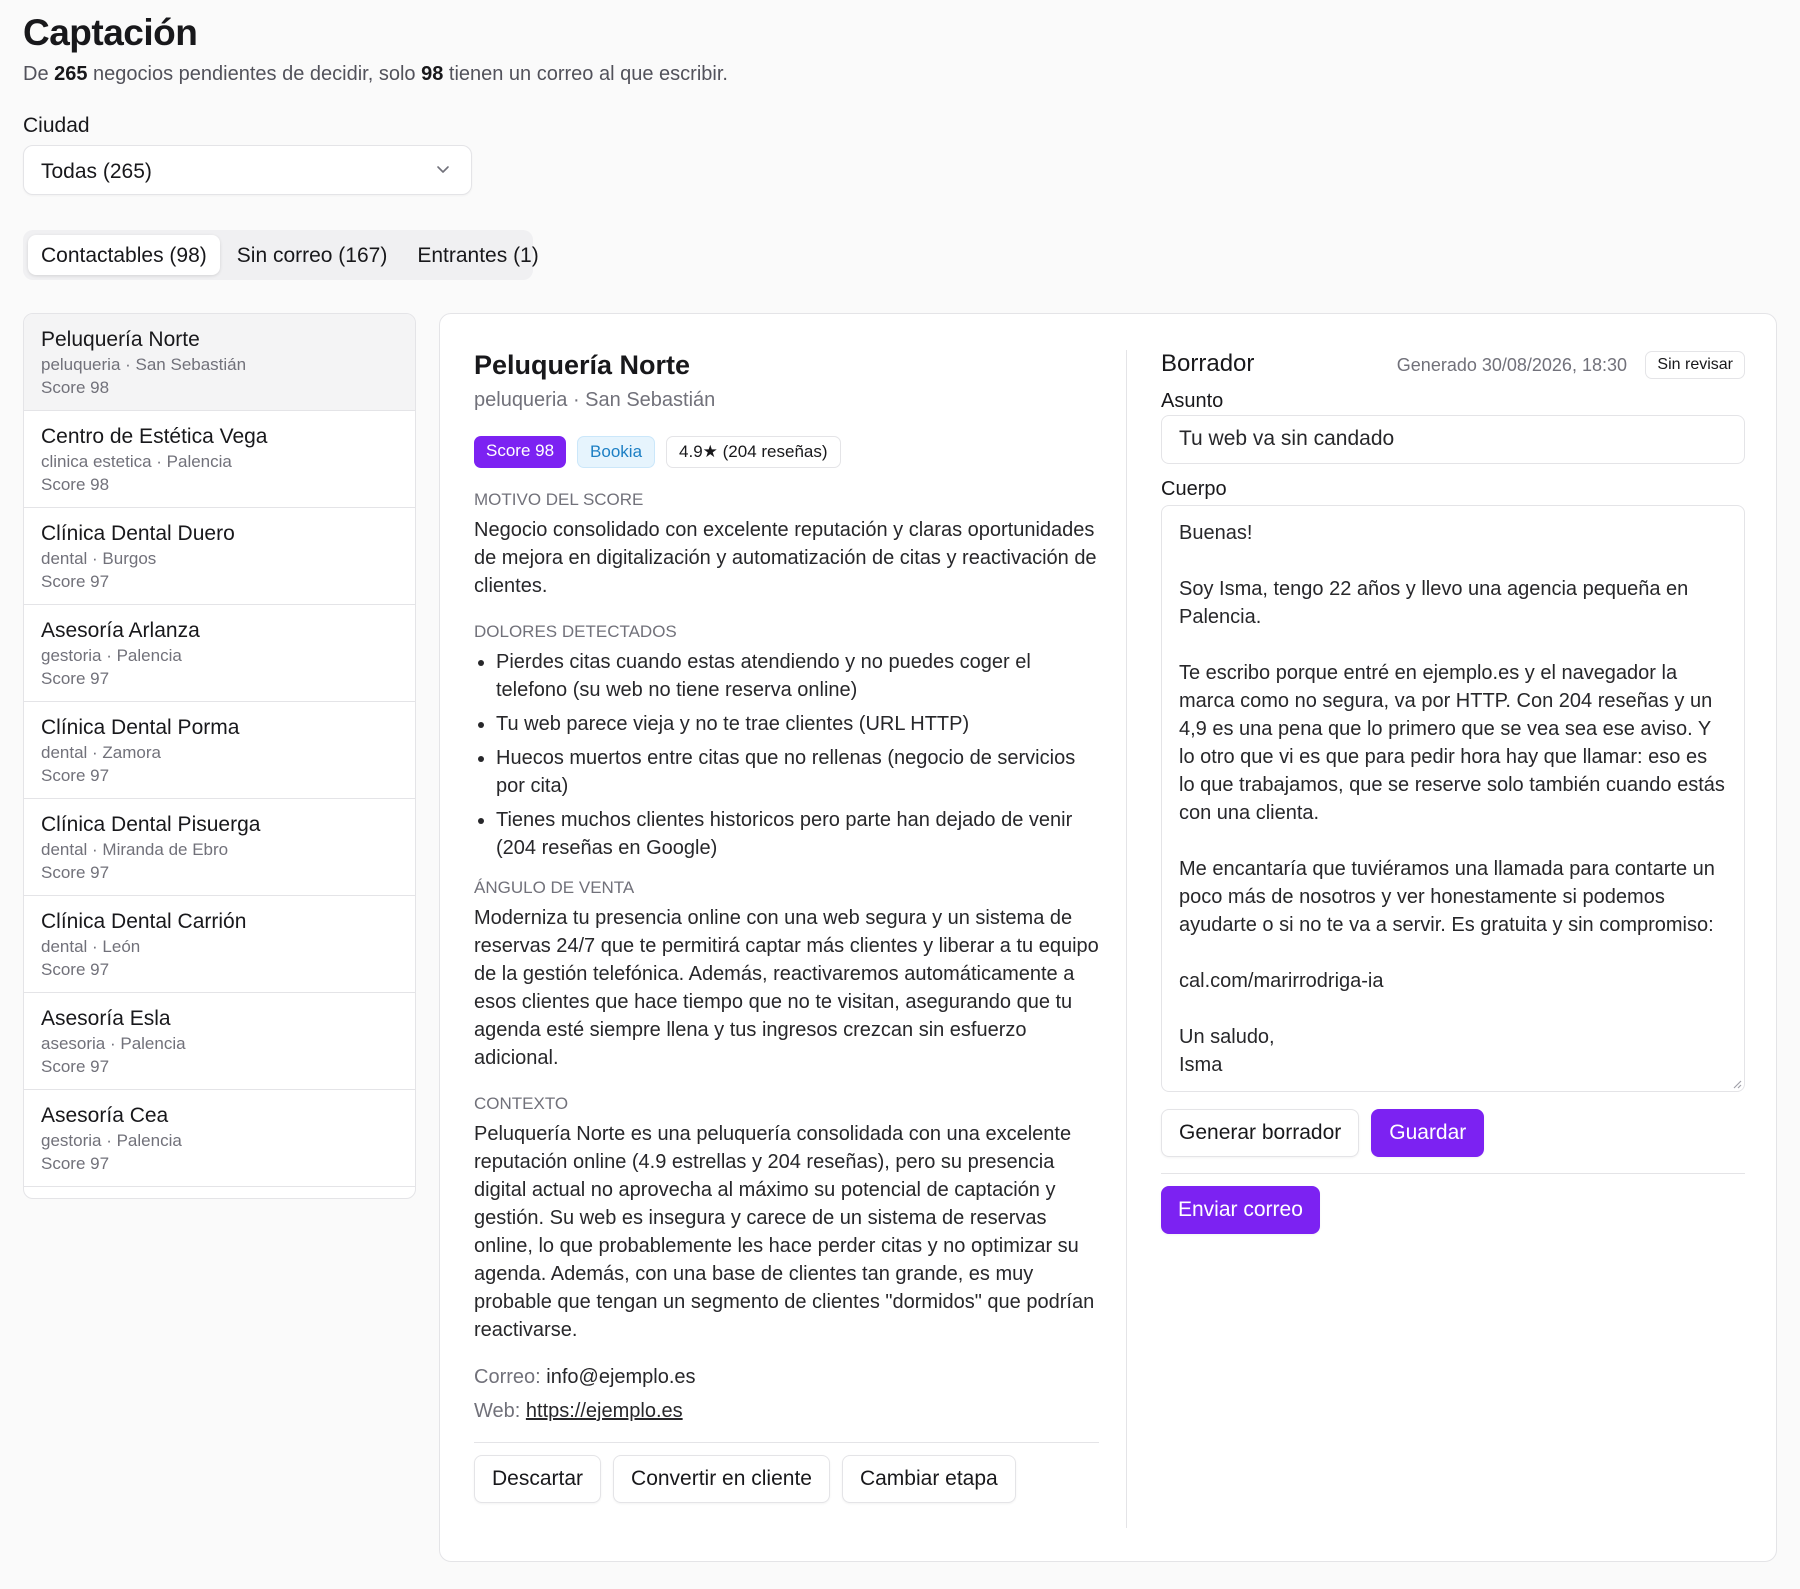  I want to click on email-row: Correo: info@ejemplo.es, so click(585, 1377).